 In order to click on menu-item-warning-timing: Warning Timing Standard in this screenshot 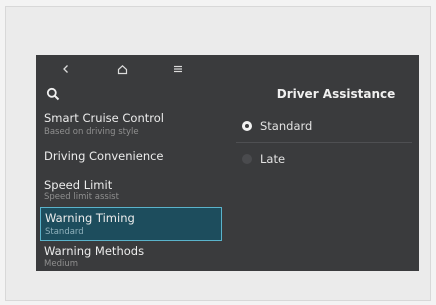, I will do `click(131, 224)`.